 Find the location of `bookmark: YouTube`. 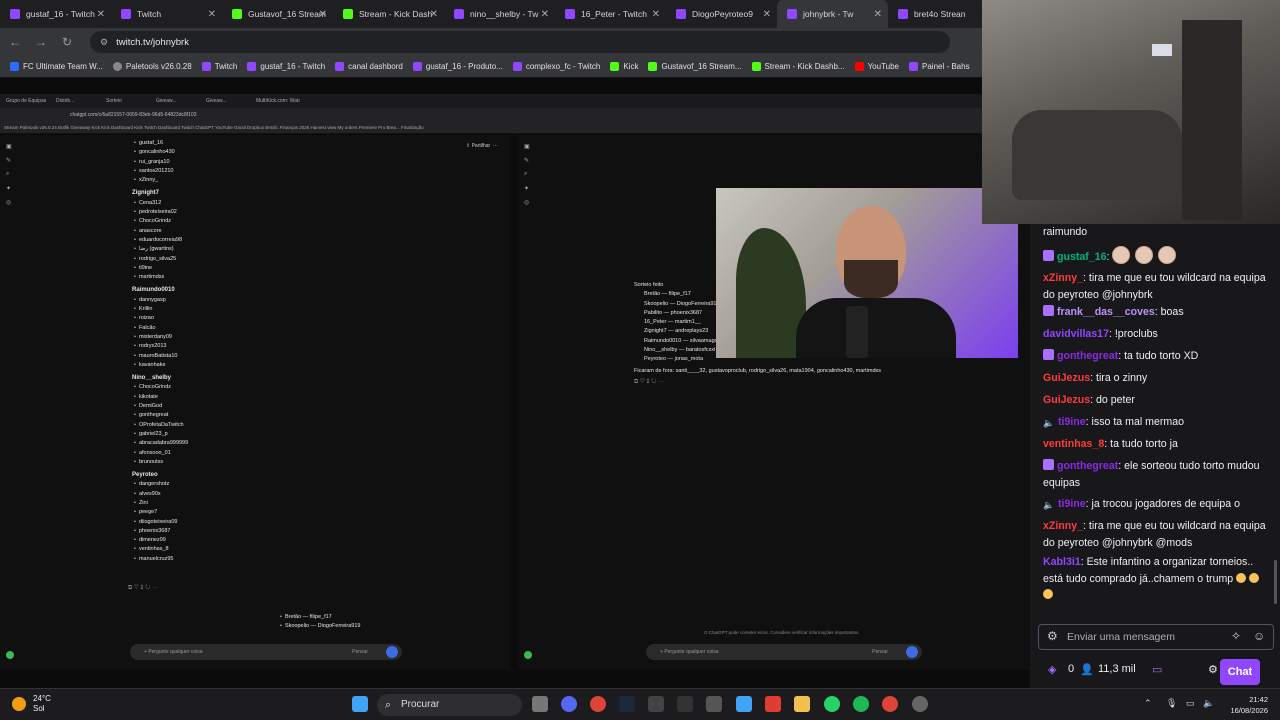

bookmark: YouTube is located at coordinates (876, 66).